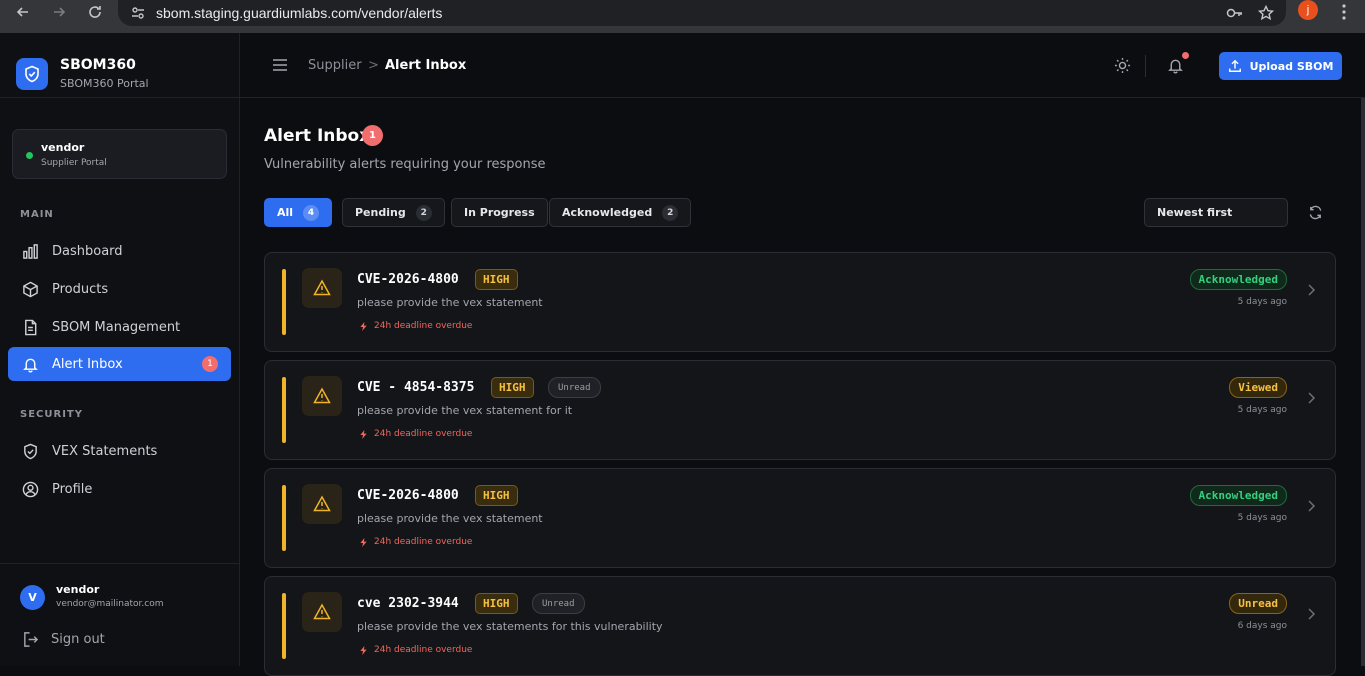 The image size is (1365, 676). Describe the element at coordinates (119, 251) in the screenshot. I see `sidebar-item-dashboard: Dashboard` at that location.